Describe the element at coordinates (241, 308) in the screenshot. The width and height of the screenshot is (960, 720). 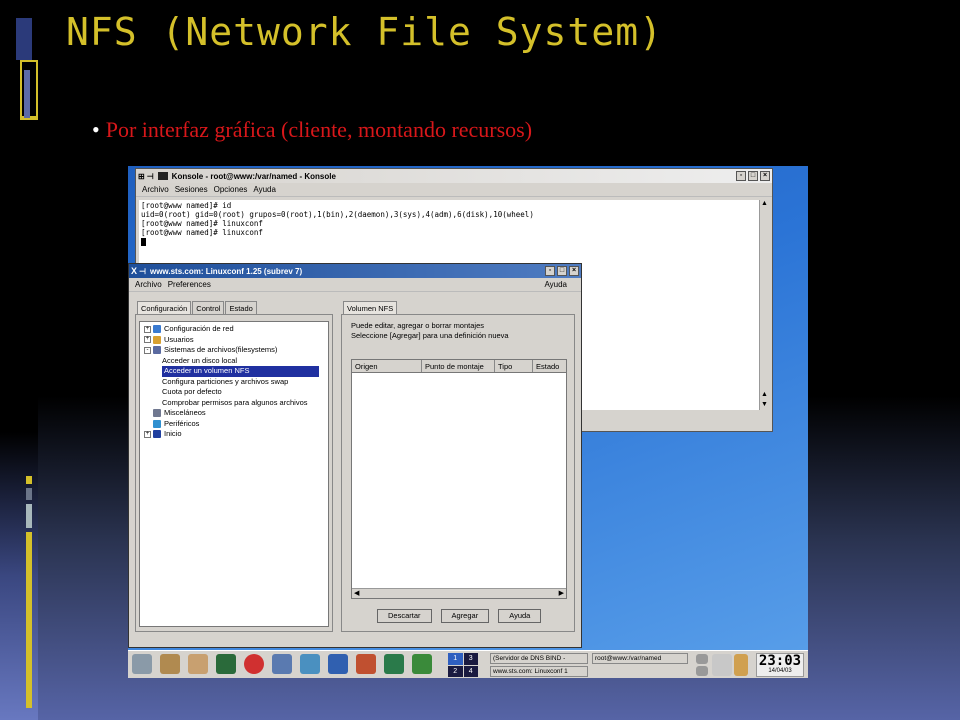
I see `tab-estado: Estado` at that location.